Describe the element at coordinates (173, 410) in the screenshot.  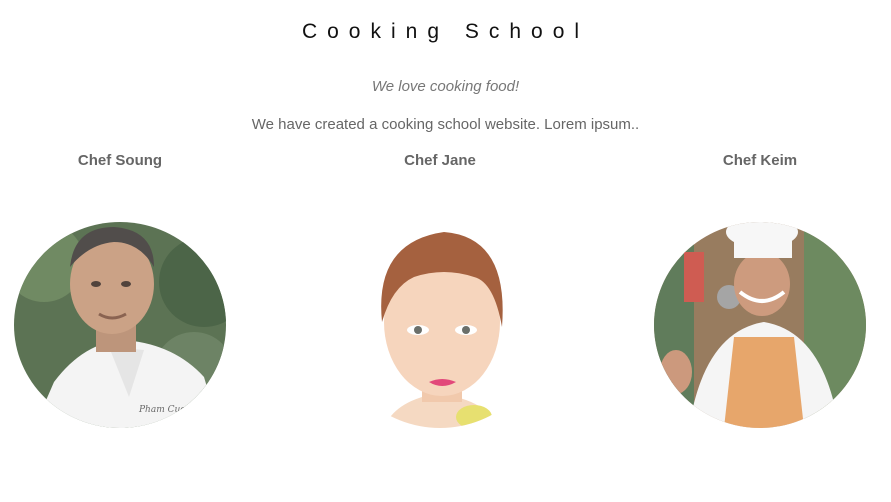
I see `svg-text: Pham Cuon Hu` at that location.